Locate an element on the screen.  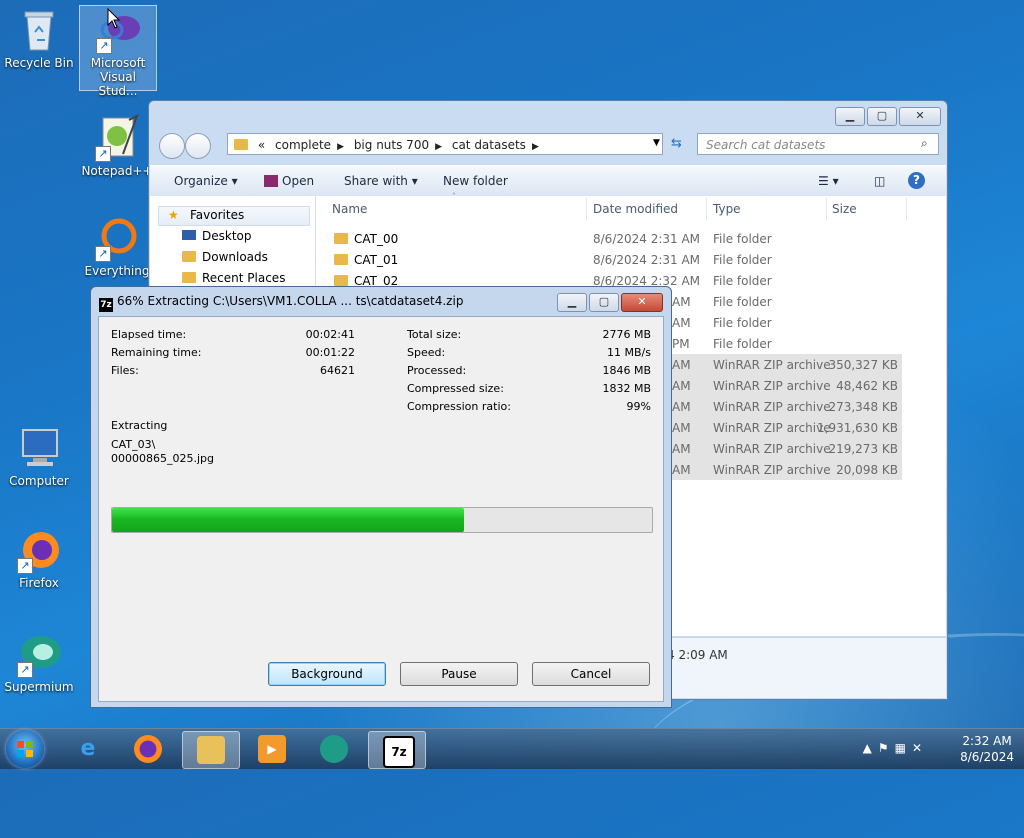
action-center-flag-icon: ⚑ is located at coordinates (886, 748).